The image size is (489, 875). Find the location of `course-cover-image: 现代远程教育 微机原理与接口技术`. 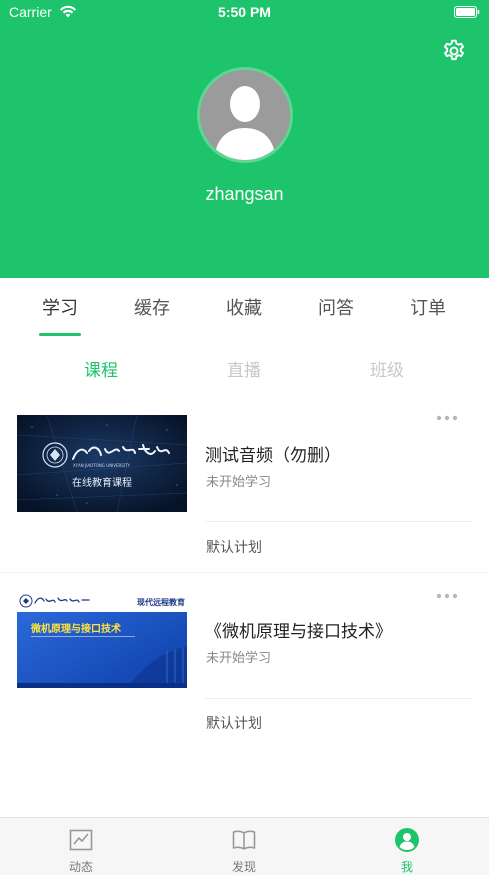

course-cover-image: 现代远程教育 微机原理与接口技术 is located at coordinates (102, 639).